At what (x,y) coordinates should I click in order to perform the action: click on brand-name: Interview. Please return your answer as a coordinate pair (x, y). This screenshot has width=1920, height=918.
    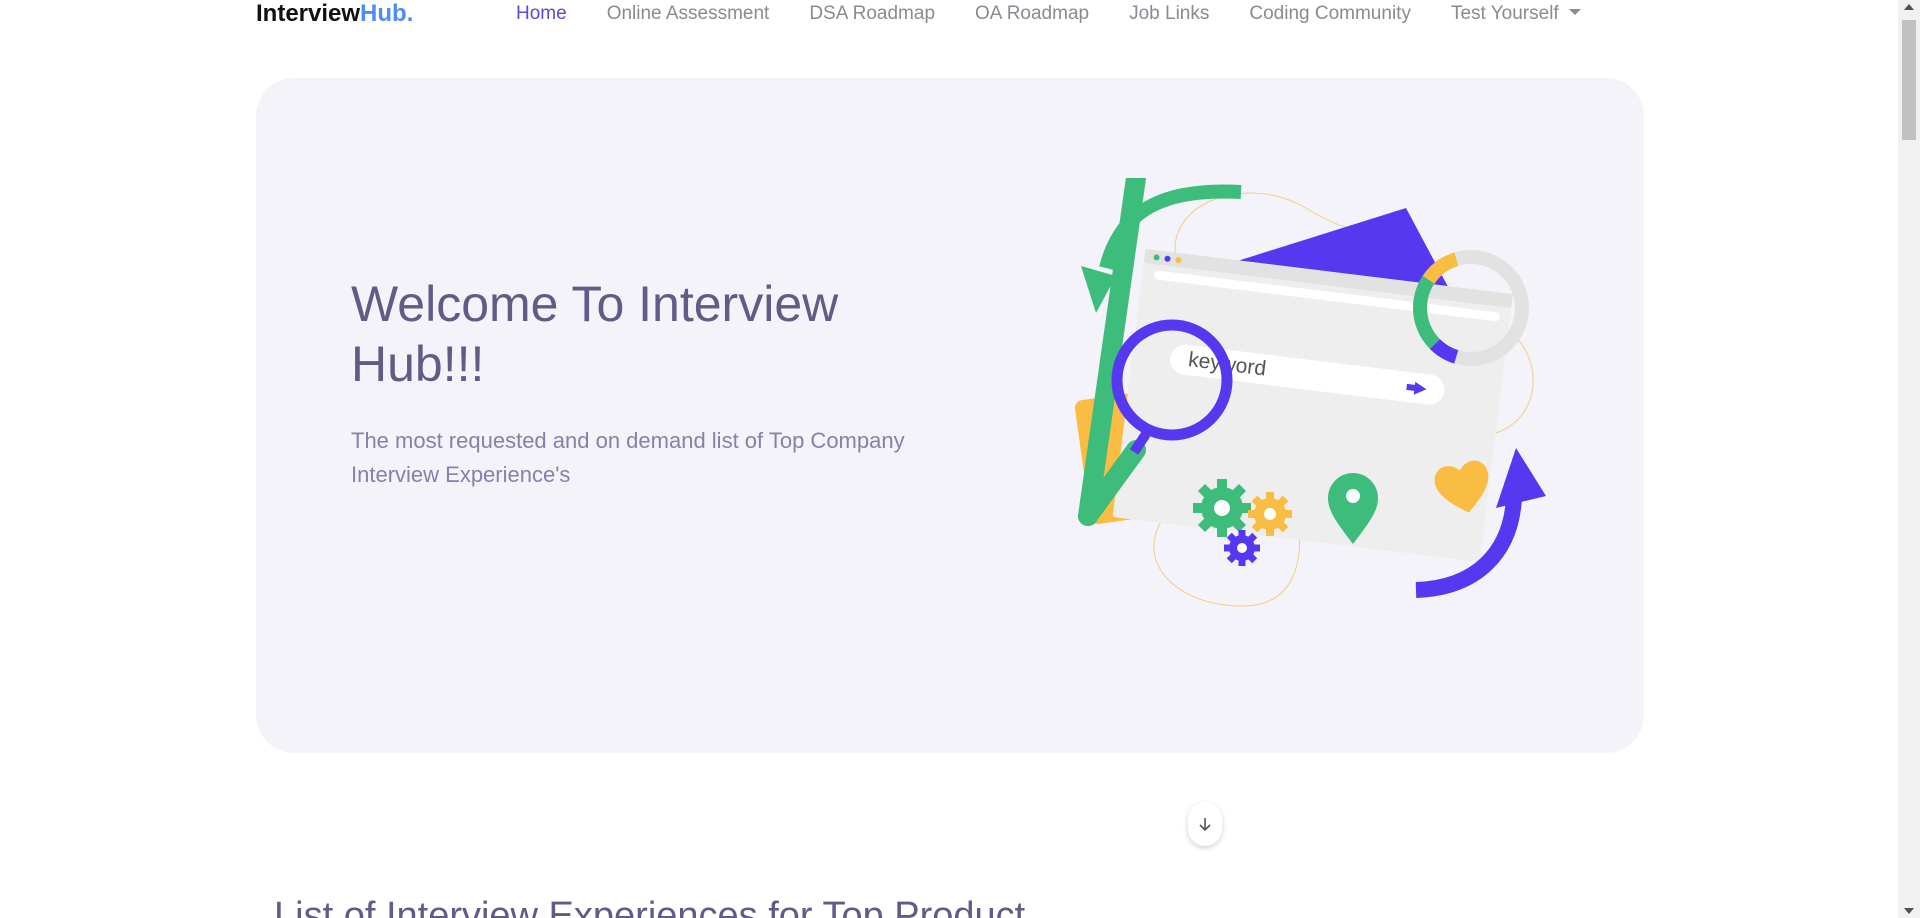
    Looking at the image, I should click on (308, 13).